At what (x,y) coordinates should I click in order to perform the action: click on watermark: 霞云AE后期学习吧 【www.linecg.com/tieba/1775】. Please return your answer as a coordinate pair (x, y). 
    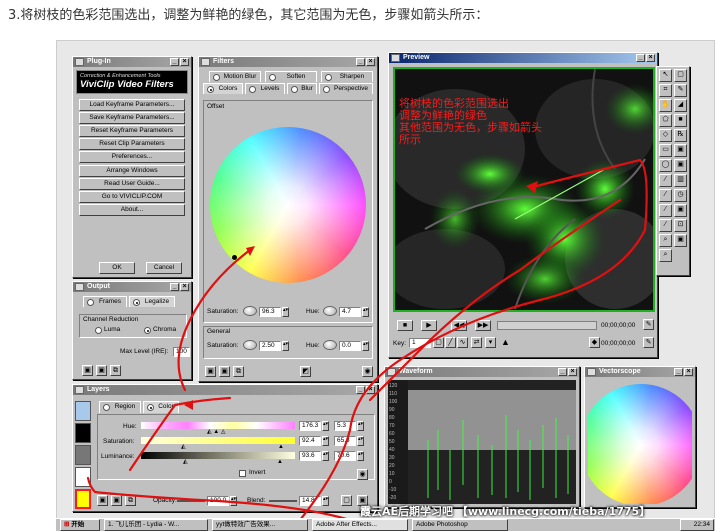
    Looking at the image, I should click on (505, 511).